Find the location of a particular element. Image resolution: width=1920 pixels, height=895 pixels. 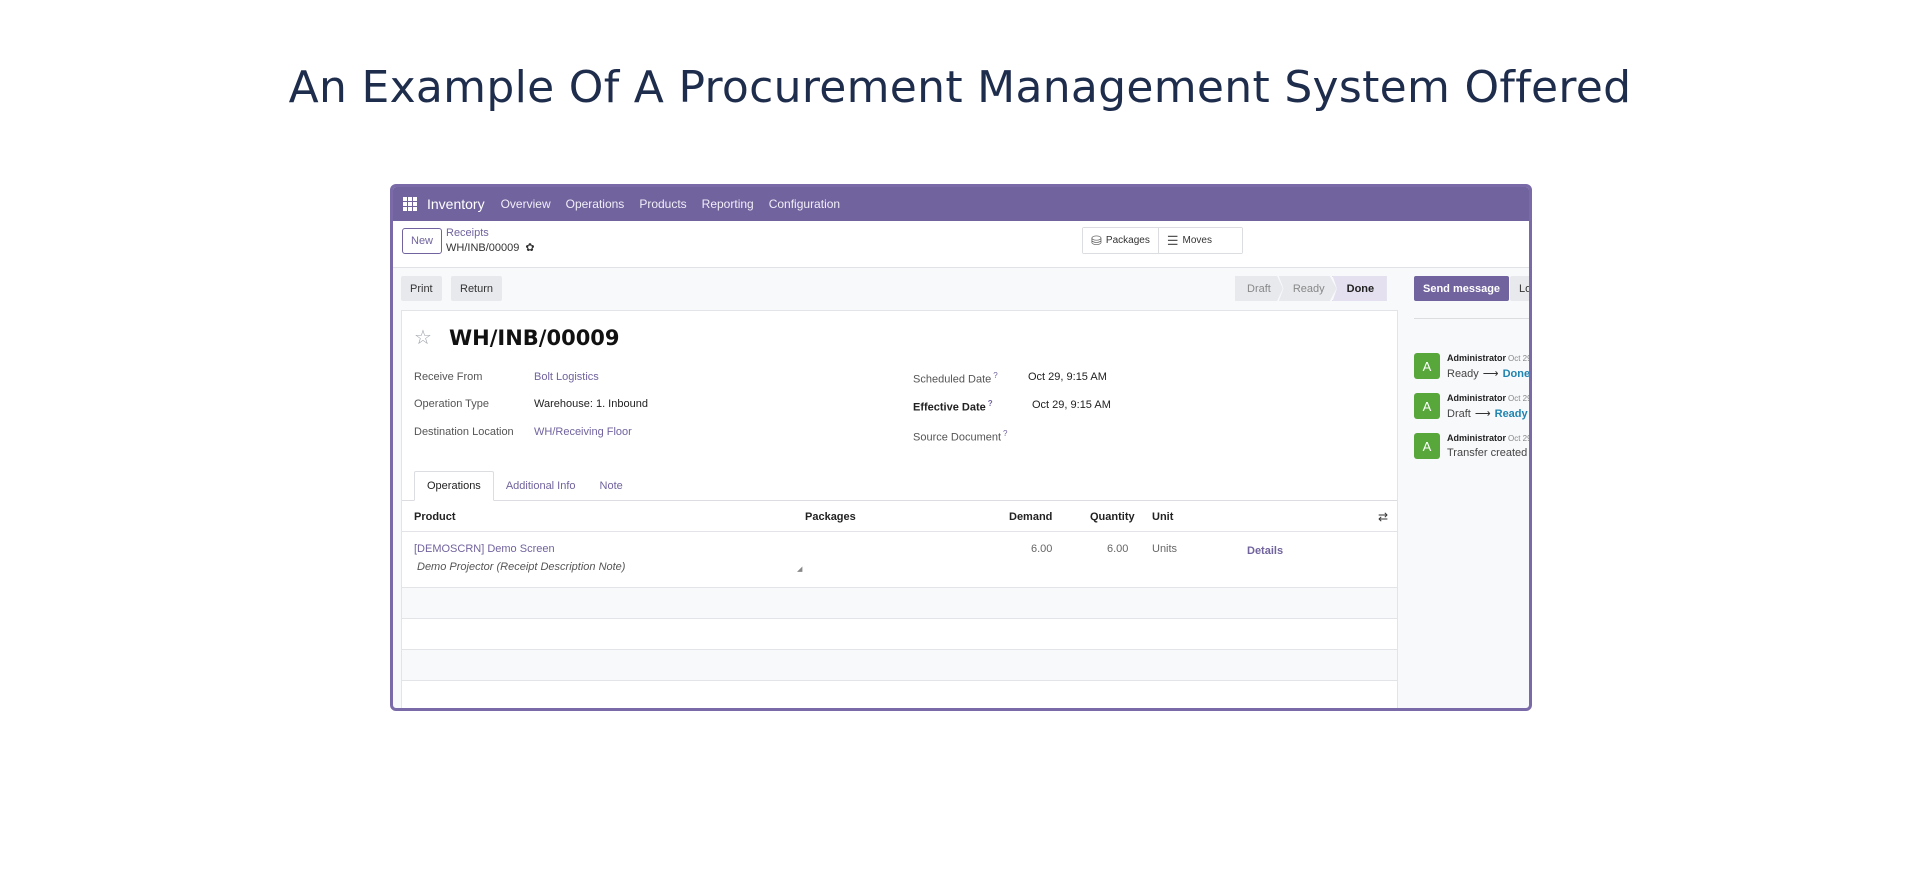

status-bar: Draft Ready Done is located at coordinates (1311, 288).